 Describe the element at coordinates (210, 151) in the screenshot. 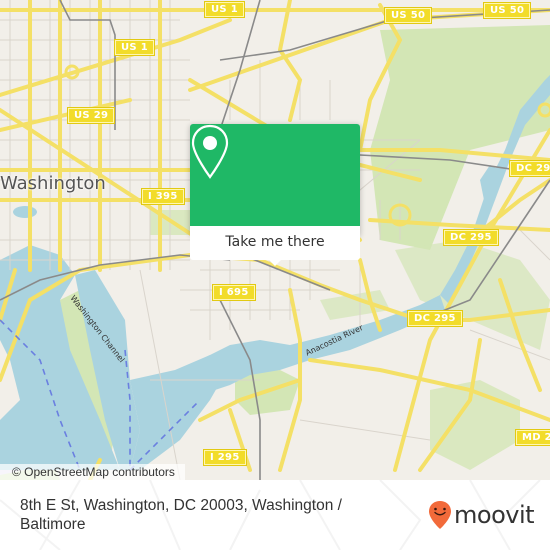

I see `map-pin-icon` at that location.